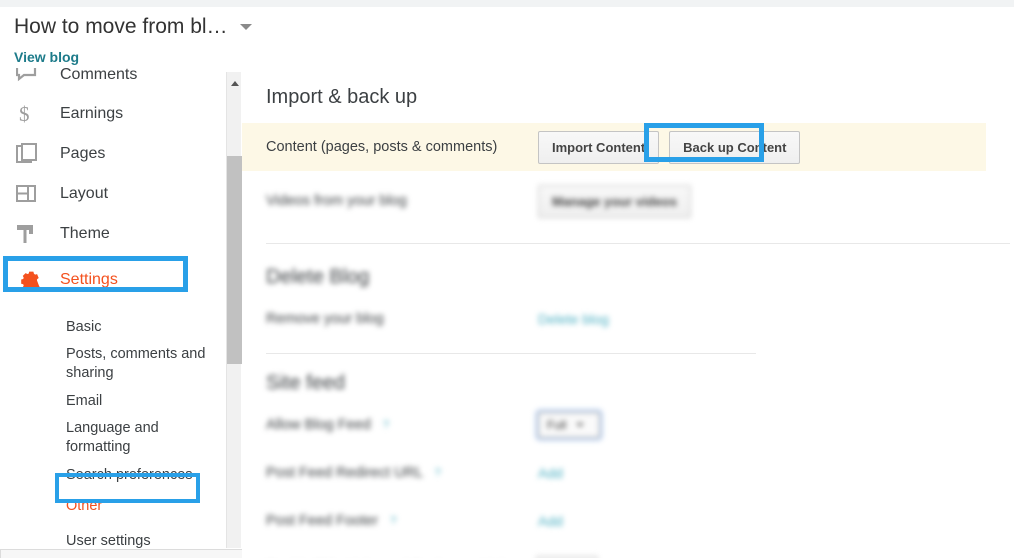 Image resolution: width=1014 pixels, height=558 pixels. Describe the element at coordinates (30, 280) in the screenshot. I see `gear-icon` at that location.